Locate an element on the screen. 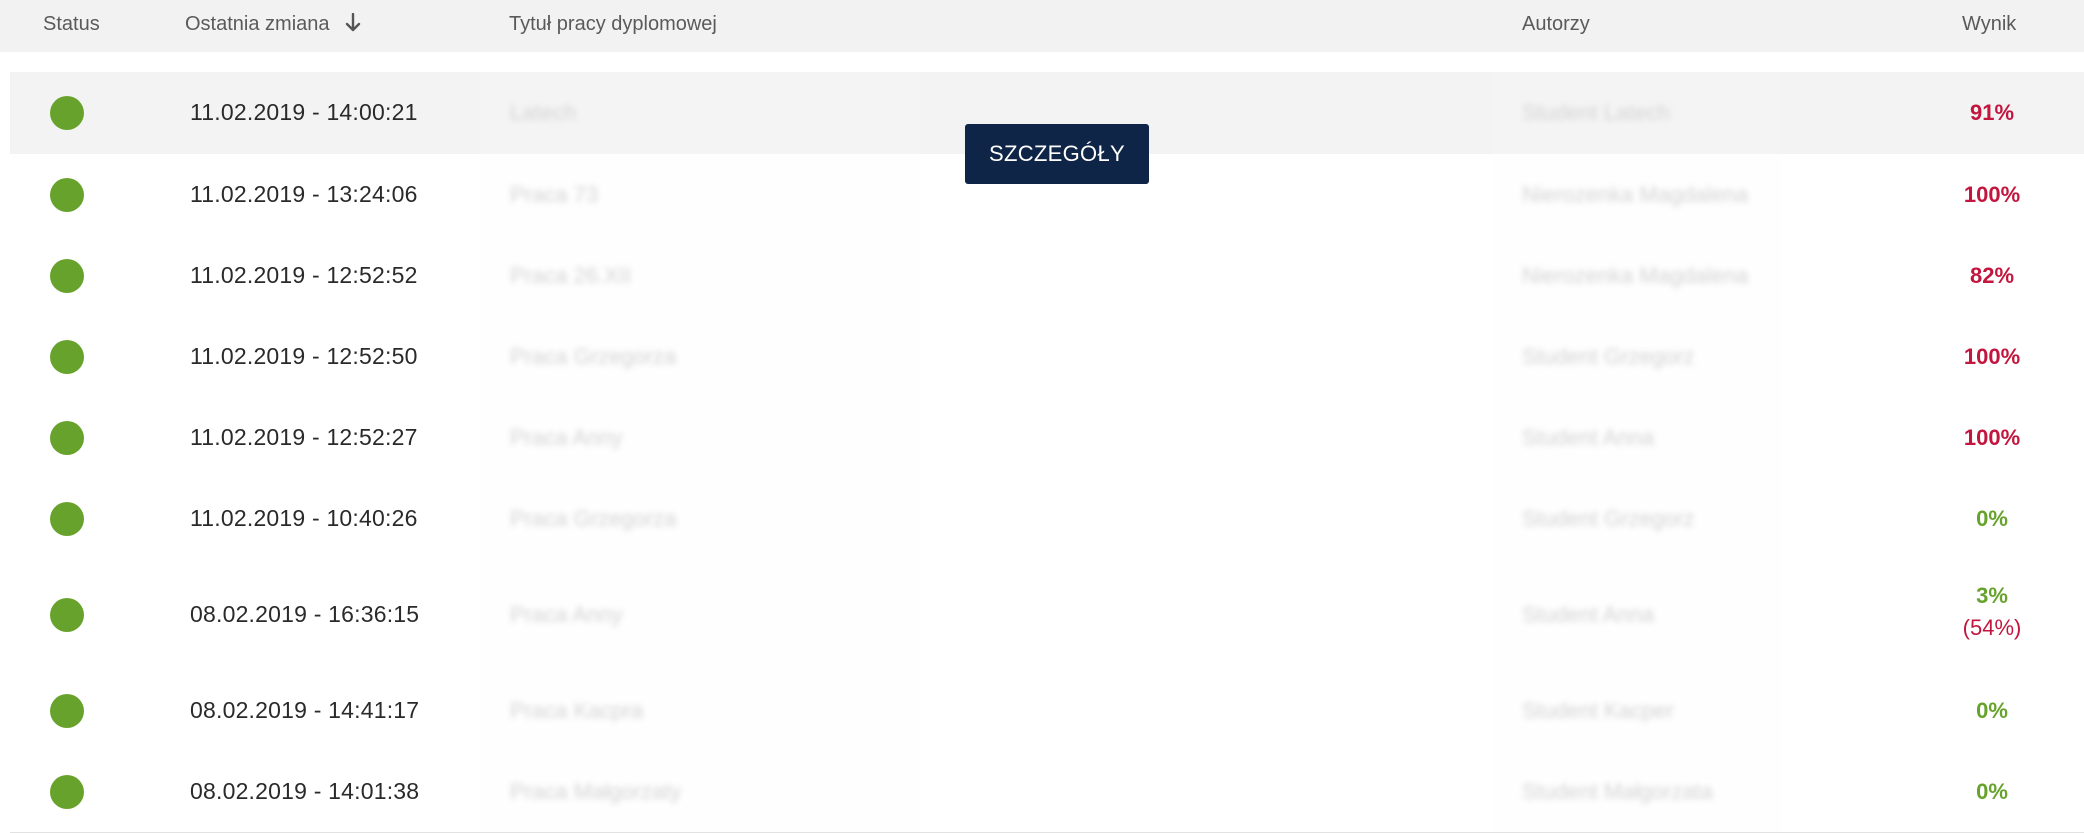 Image resolution: width=2084 pixels, height=833 pixels. last-change-date: 08.02.2019 - 14:01:38 is located at coordinates (305, 790).